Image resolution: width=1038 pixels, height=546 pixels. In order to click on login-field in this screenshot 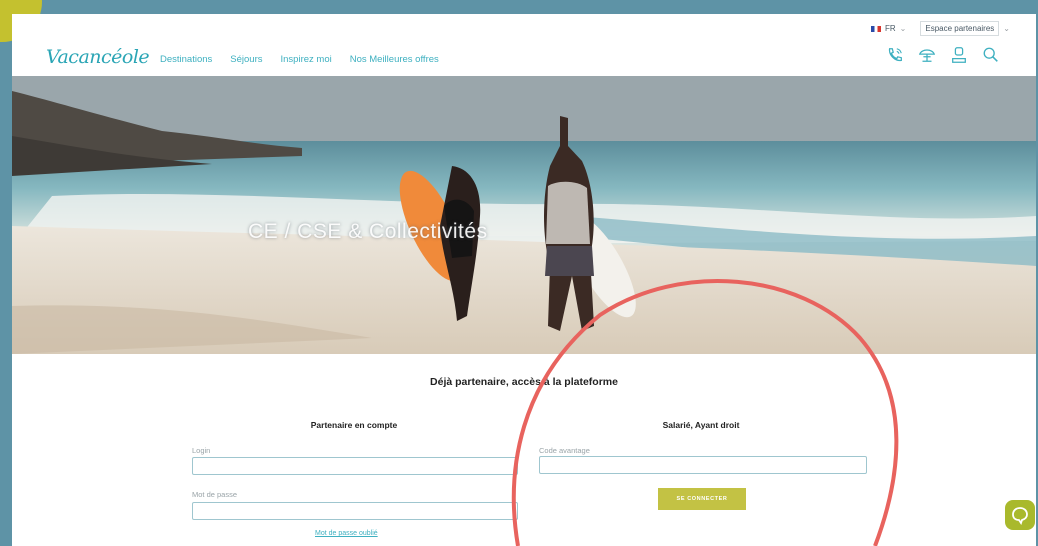, I will do `click(355, 466)`.